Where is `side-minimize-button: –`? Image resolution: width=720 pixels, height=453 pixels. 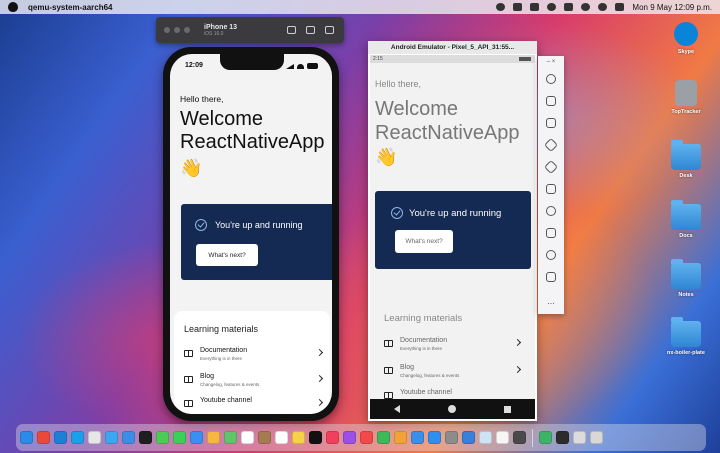
side-minimize-button: – is located at coordinates (548, 62).